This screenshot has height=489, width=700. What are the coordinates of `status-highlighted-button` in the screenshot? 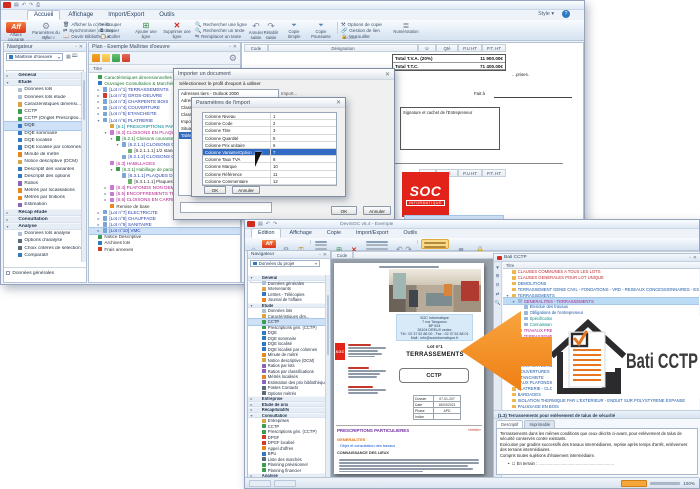 It's located at (634, 483).